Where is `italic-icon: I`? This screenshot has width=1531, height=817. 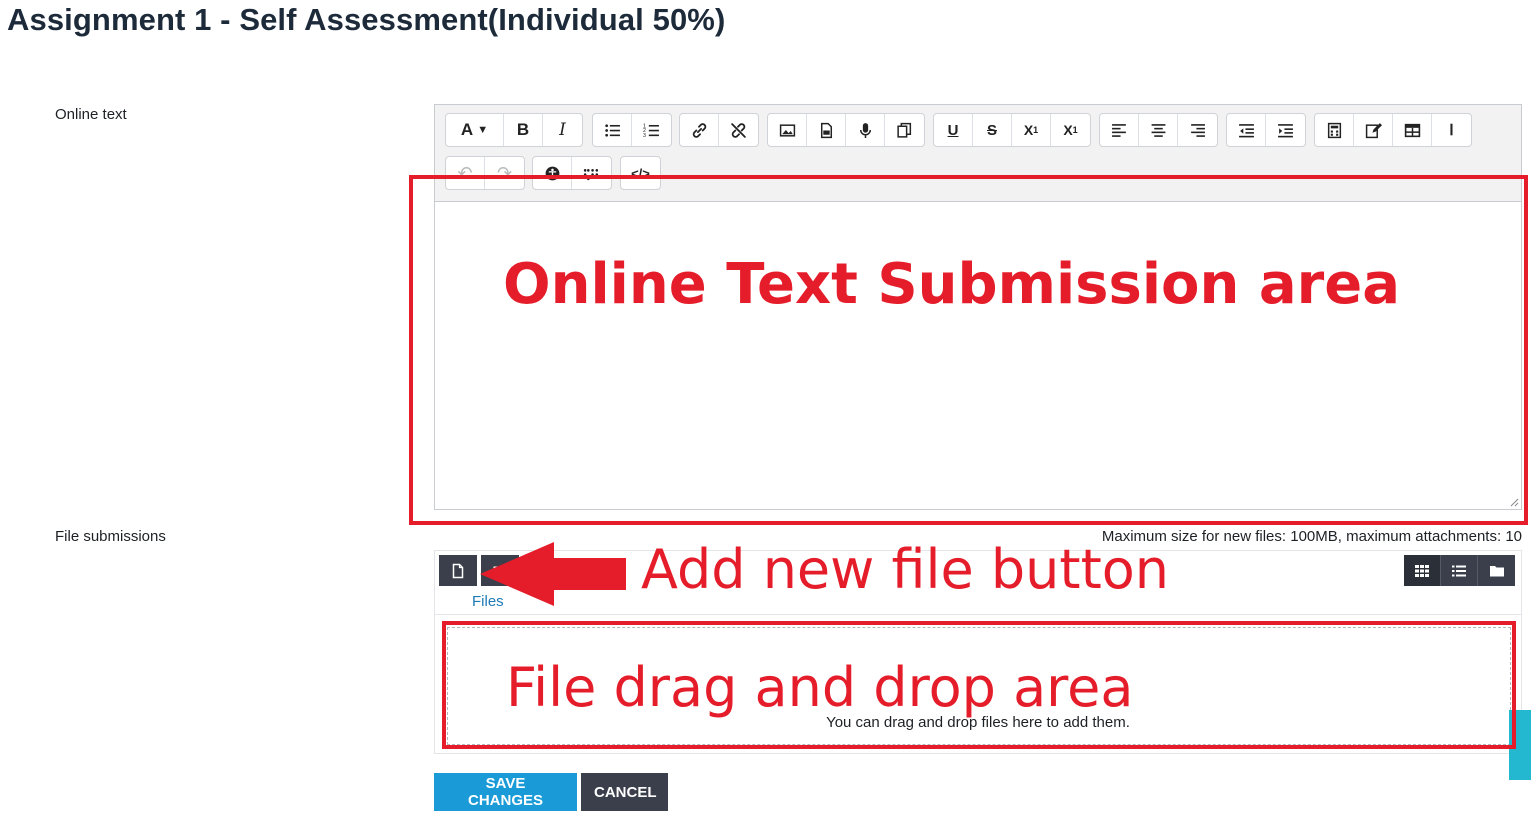
italic-icon: I is located at coordinates (562, 130).